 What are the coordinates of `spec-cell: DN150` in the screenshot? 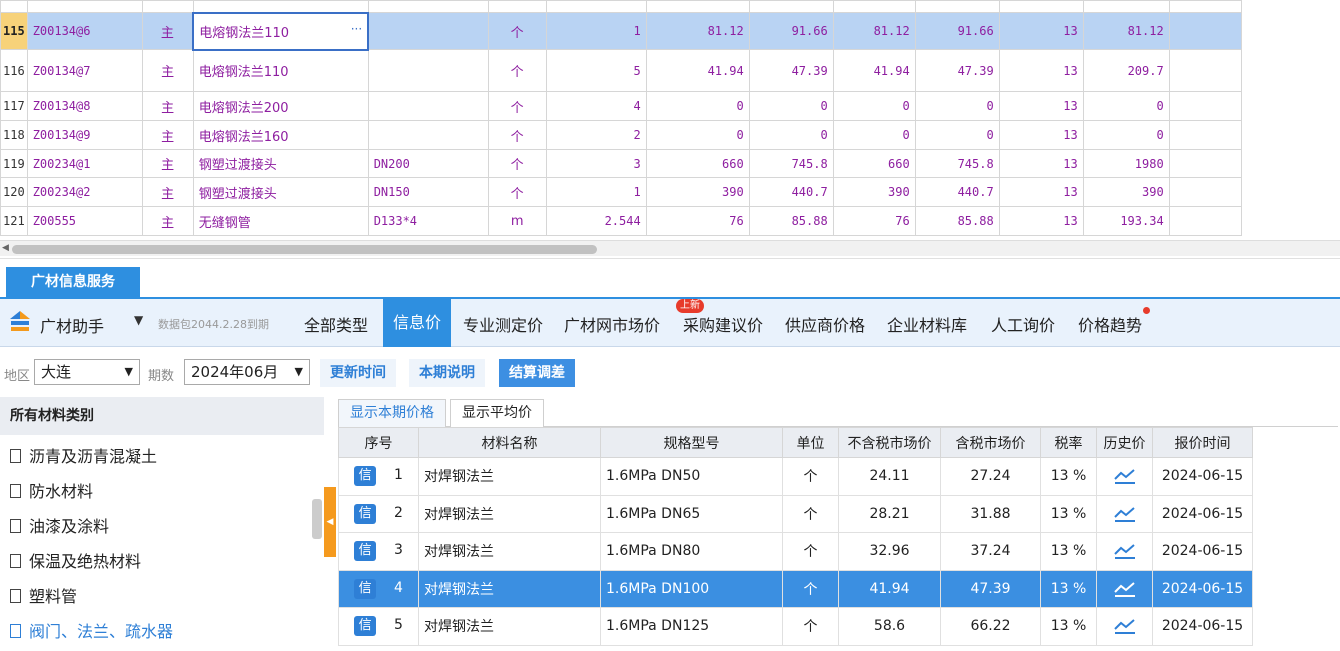 It's located at (428, 192).